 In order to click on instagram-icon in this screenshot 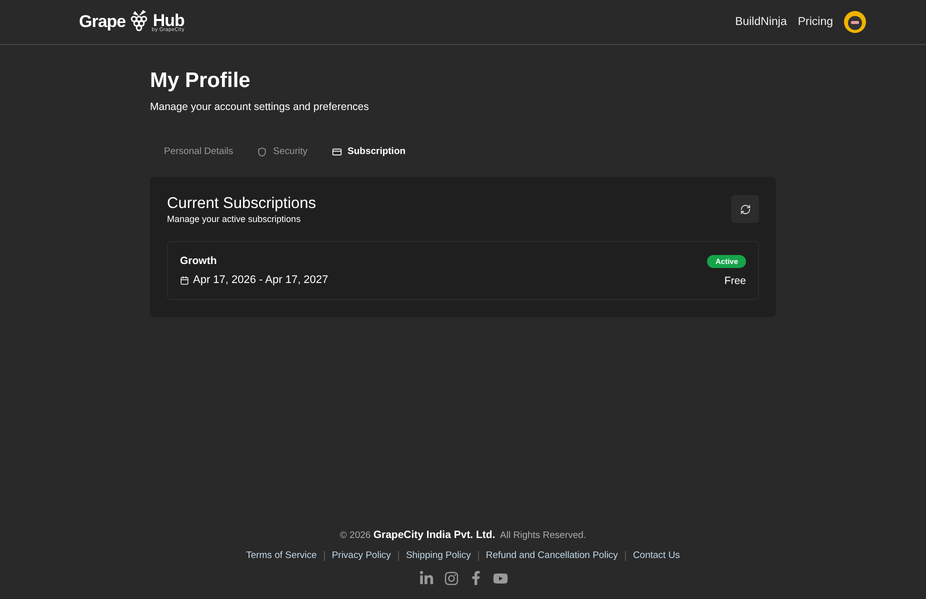, I will do `click(451, 578)`.